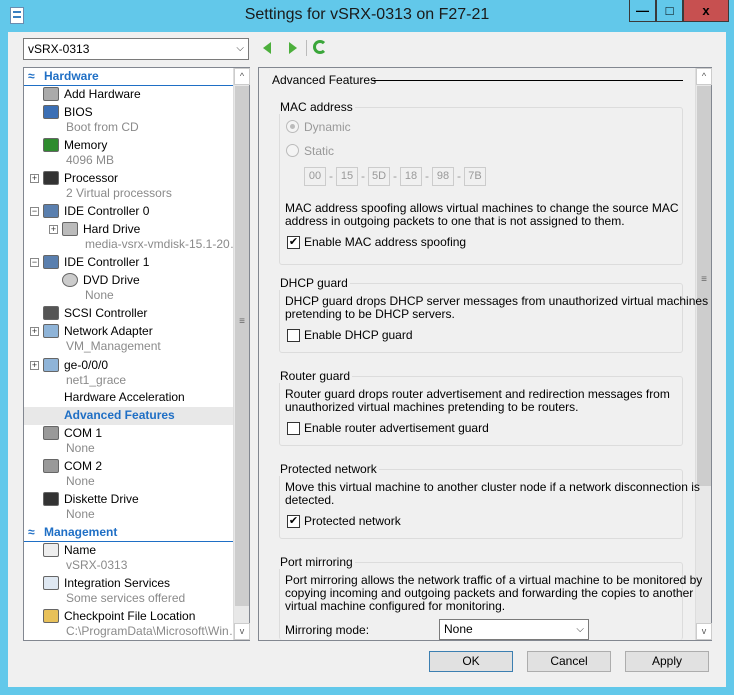  I want to click on tree-item: Hardware Acceleration, so click(124, 397).